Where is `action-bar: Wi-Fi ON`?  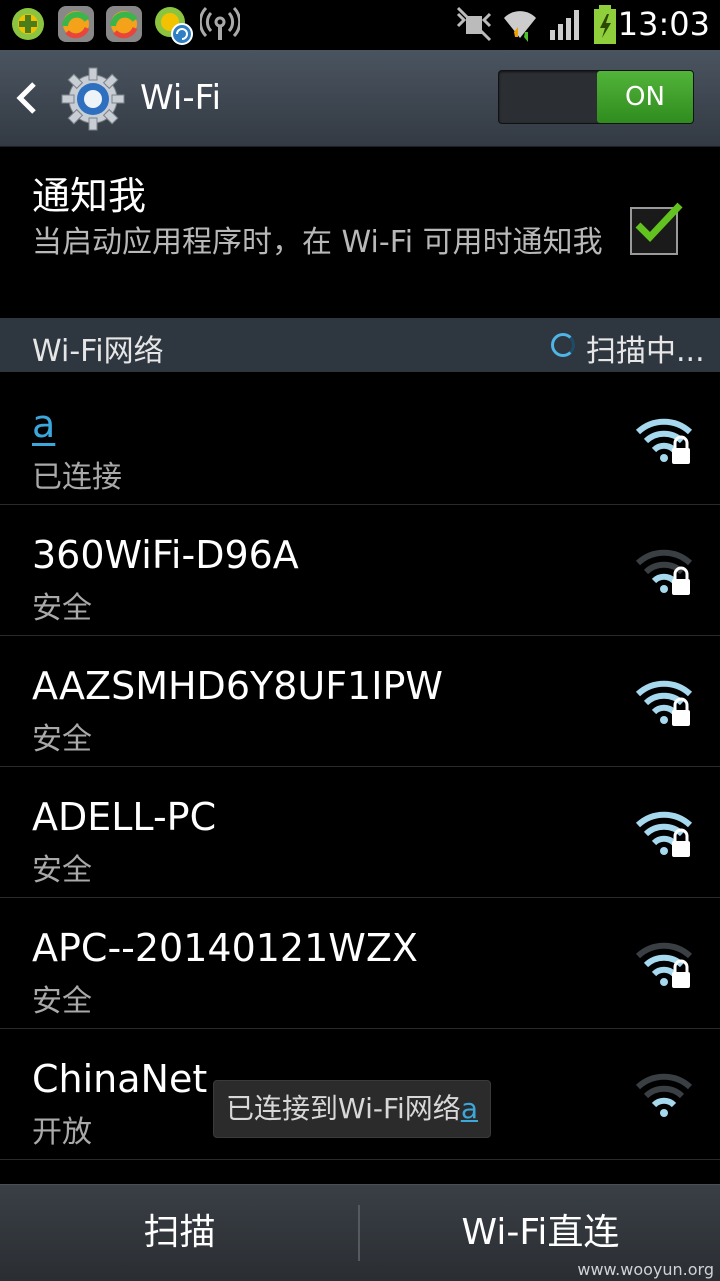 action-bar: Wi-Fi ON is located at coordinates (360, 98).